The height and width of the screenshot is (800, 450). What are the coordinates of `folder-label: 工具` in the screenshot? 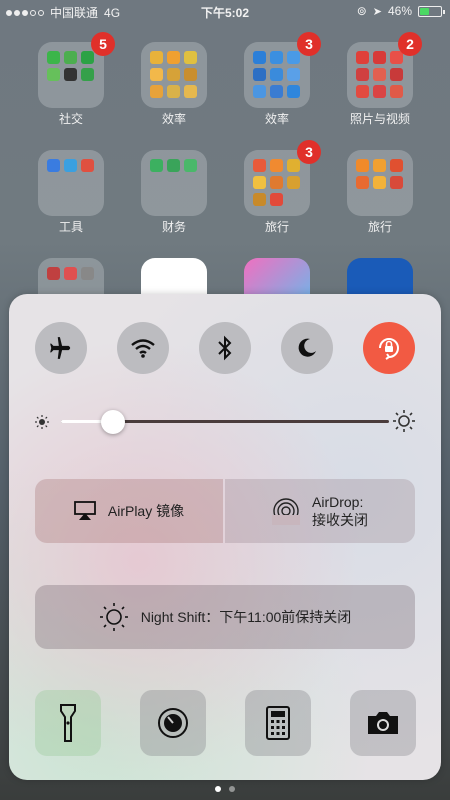 It's located at (70, 227).